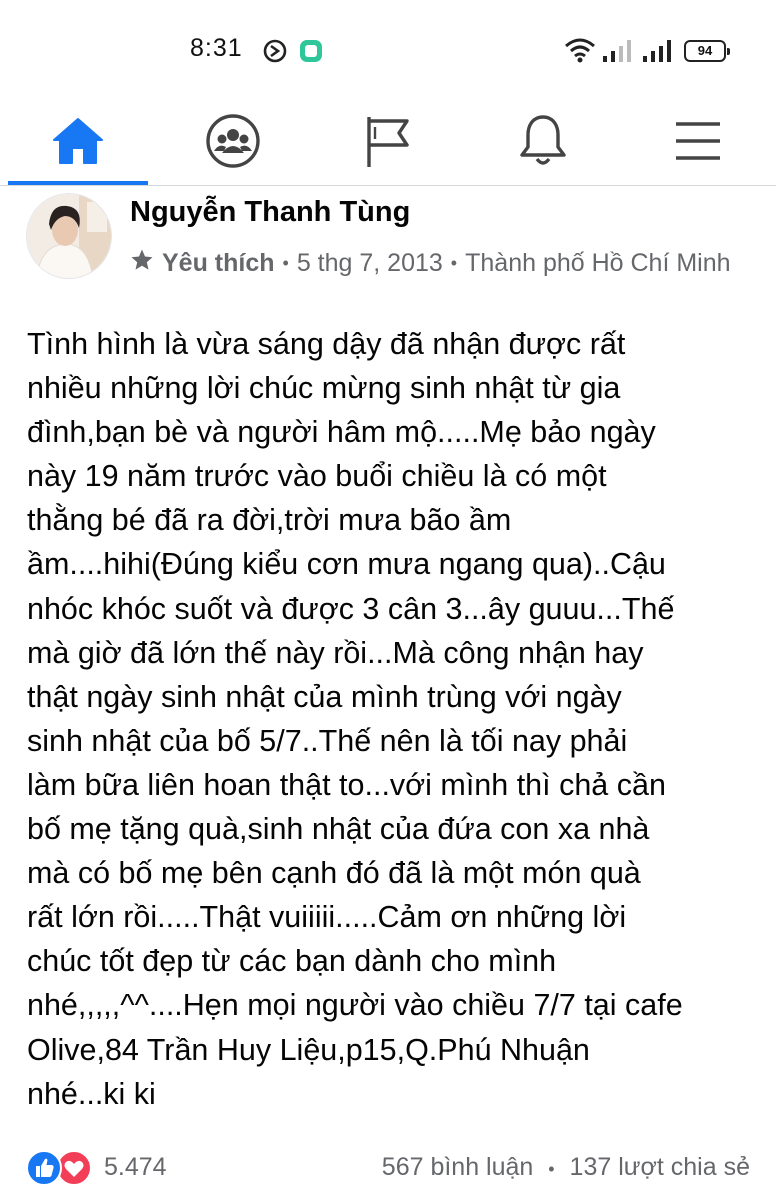  Describe the element at coordinates (218, 263) in the screenshot. I see `favorite-label: Yêu thích` at that location.